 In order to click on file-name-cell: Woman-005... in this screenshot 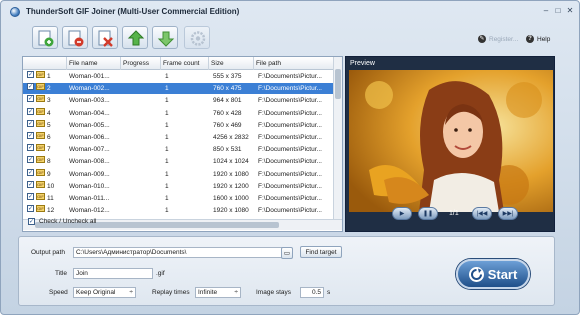, I will do `click(89, 125)`.